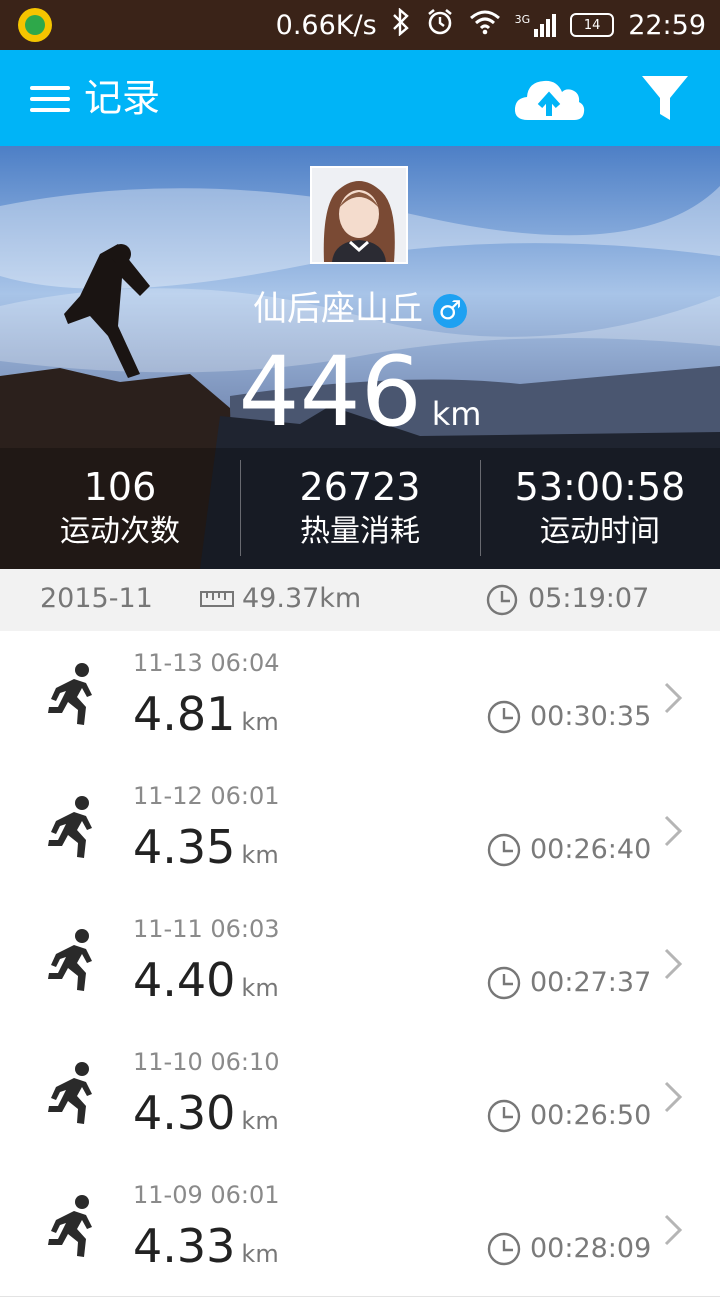 Image resolution: width=720 pixels, height=1297 pixels. What do you see at coordinates (206, 796) in the screenshot?
I see `record-datetime: 11-12 06:01` at bounding box center [206, 796].